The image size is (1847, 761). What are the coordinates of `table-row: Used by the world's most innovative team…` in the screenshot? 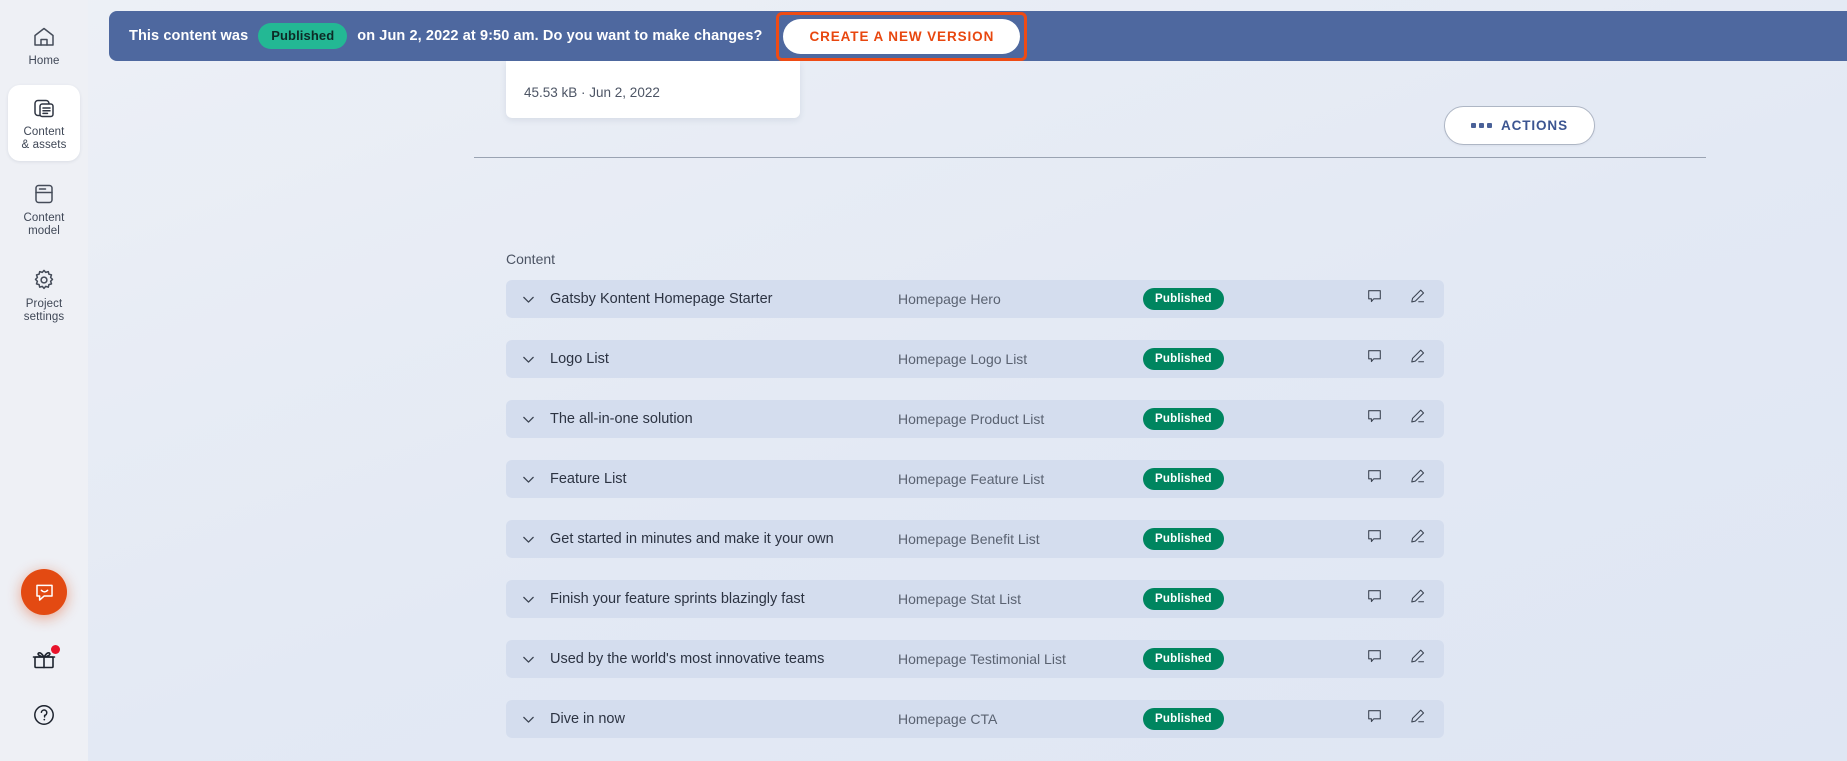 It's located at (975, 659).